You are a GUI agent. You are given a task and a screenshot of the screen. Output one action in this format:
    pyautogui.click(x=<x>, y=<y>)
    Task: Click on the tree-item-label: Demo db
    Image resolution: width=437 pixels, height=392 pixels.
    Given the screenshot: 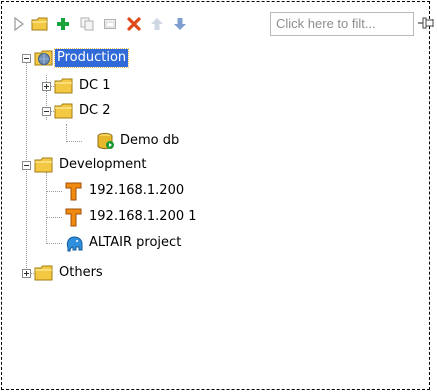 What is the action you would take?
    pyautogui.click(x=150, y=140)
    